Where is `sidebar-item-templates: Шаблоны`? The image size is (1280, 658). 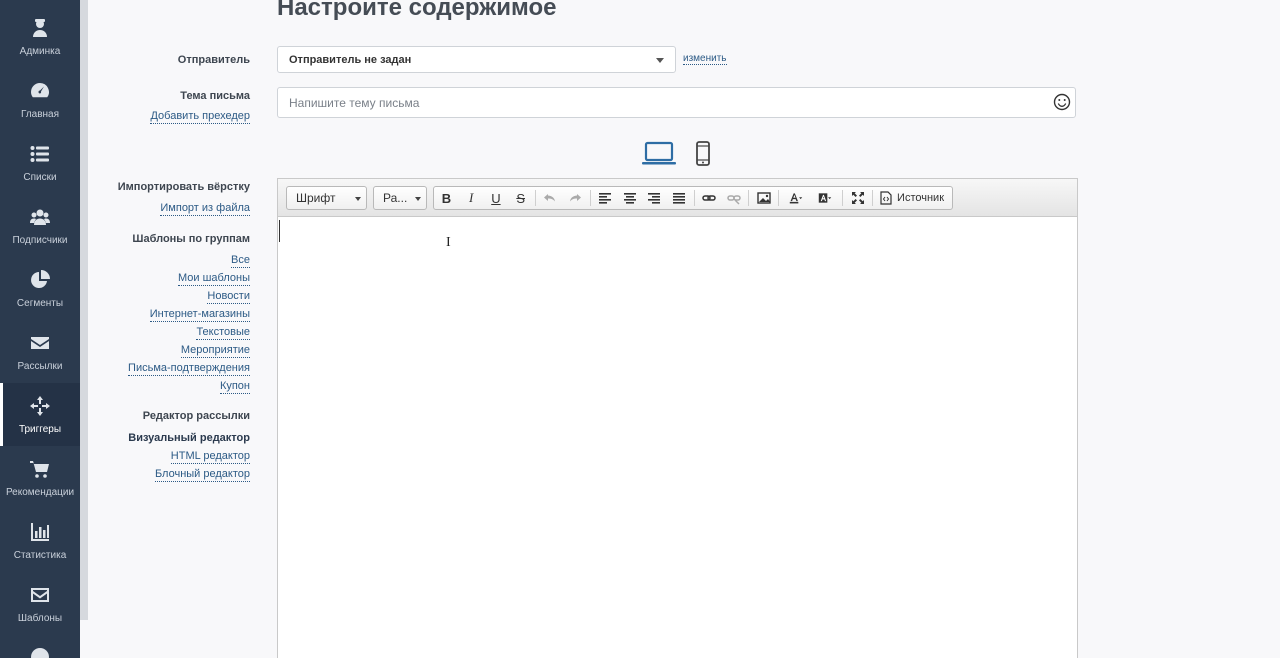 sidebar-item-templates: Шаблоны is located at coordinates (40, 603).